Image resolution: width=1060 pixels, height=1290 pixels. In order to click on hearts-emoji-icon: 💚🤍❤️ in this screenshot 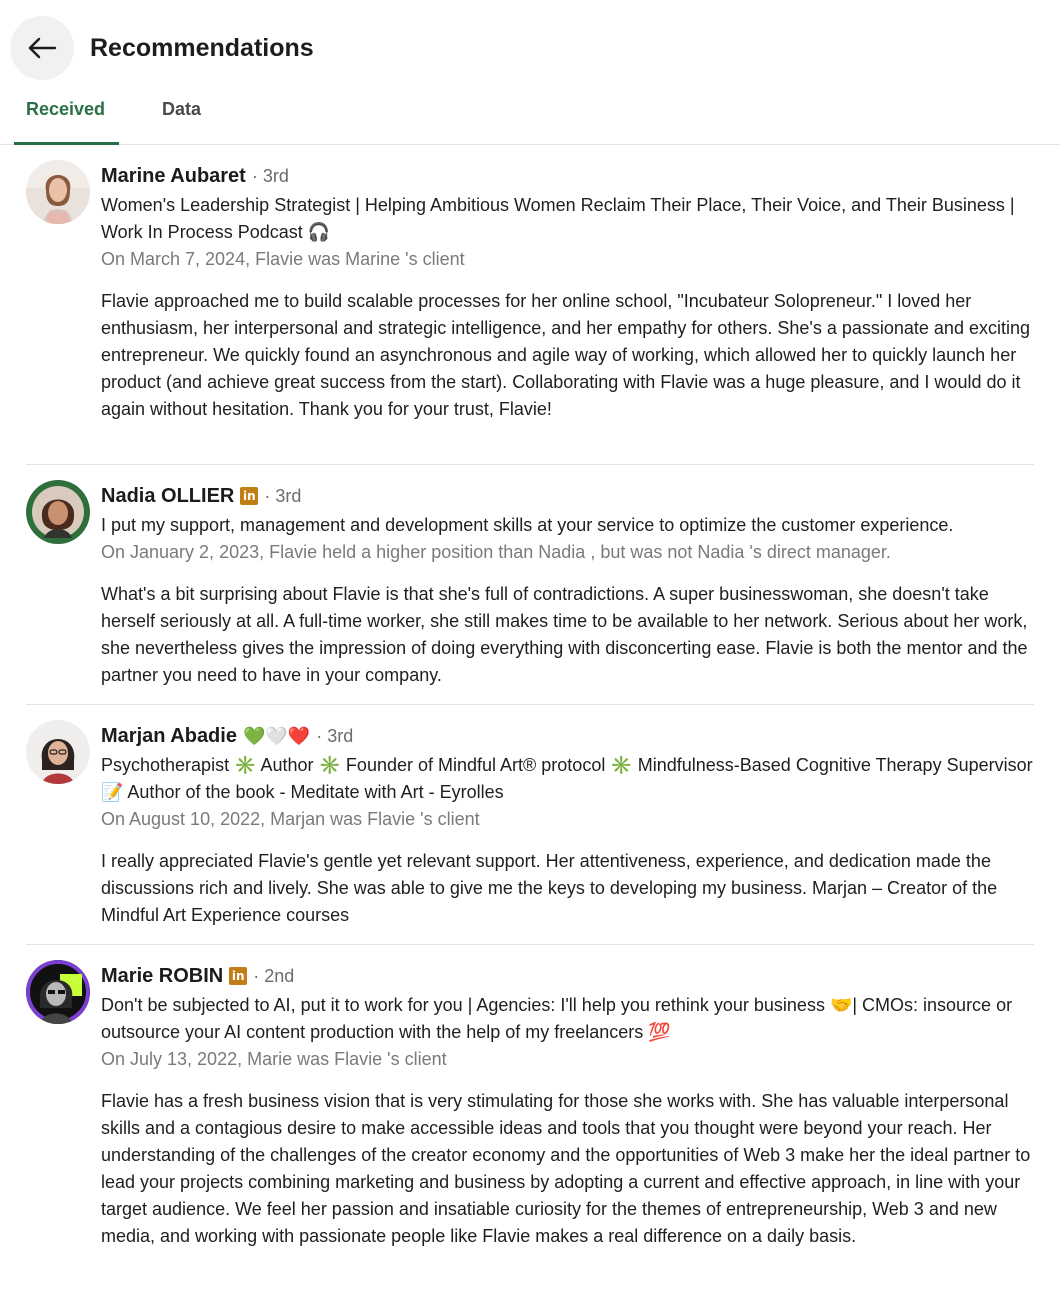, I will do `click(276, 736)`.